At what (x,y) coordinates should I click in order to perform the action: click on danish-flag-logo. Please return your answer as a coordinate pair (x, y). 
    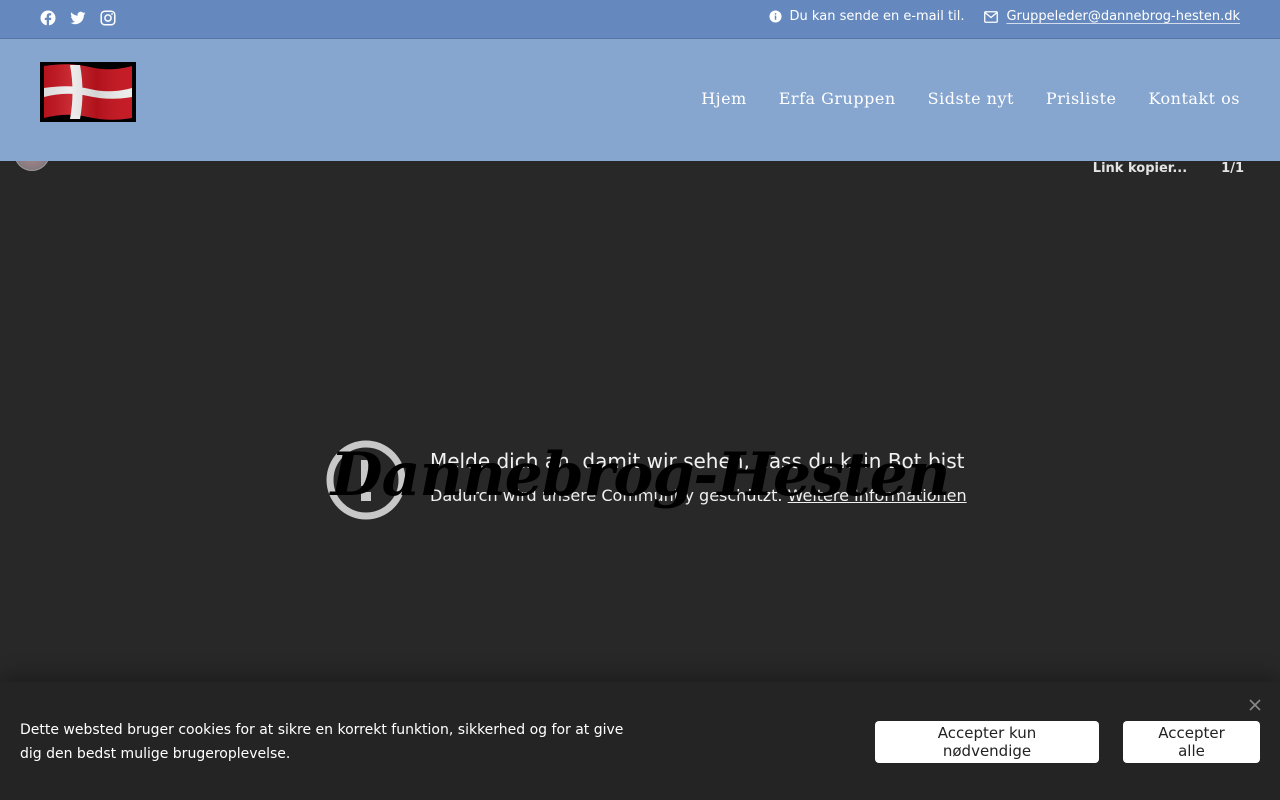
    Looking at the image, I should click on (88, 92).